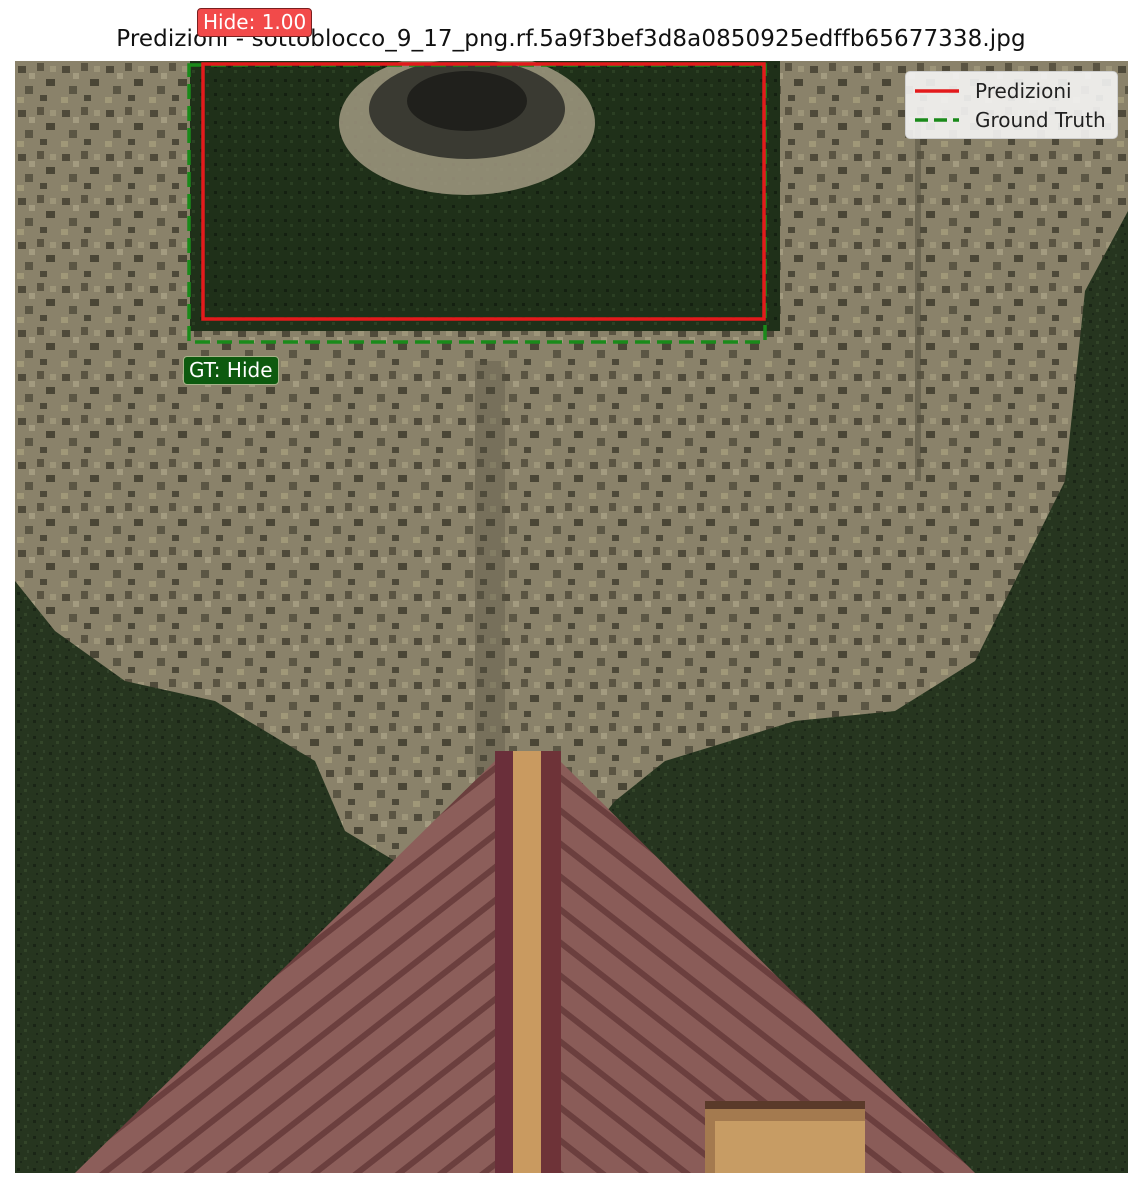  Describe the element at coordinates (1040, 120) in the screenshot. I see `legend-label-ground-truth: Ground Truth` at that location.